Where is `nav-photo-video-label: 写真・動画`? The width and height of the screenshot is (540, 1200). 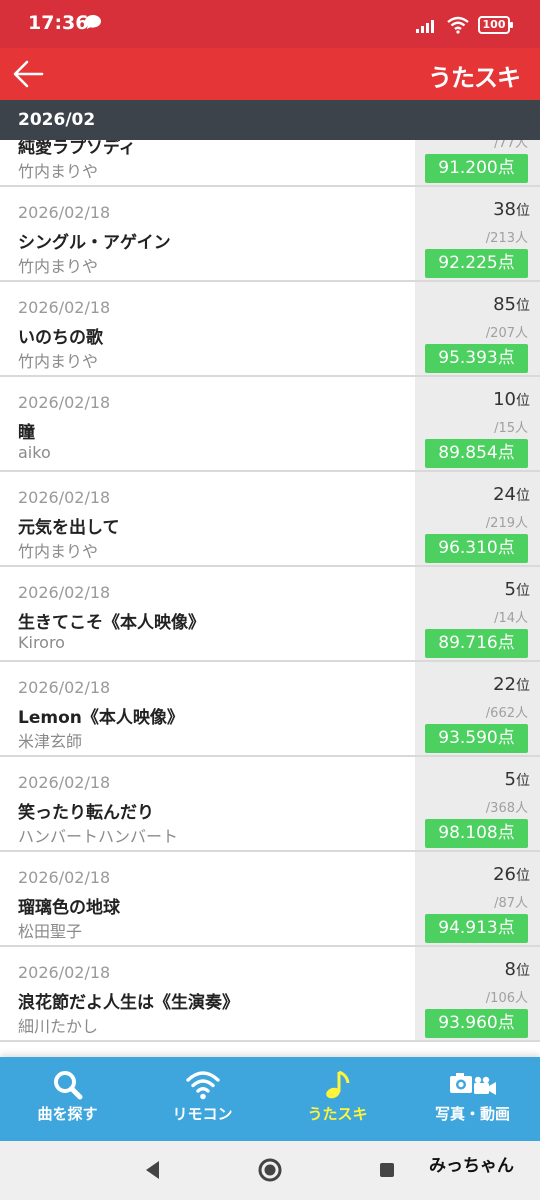
nav-photo-video-label: 写真・動画 is located at coordinates (472, 1114).